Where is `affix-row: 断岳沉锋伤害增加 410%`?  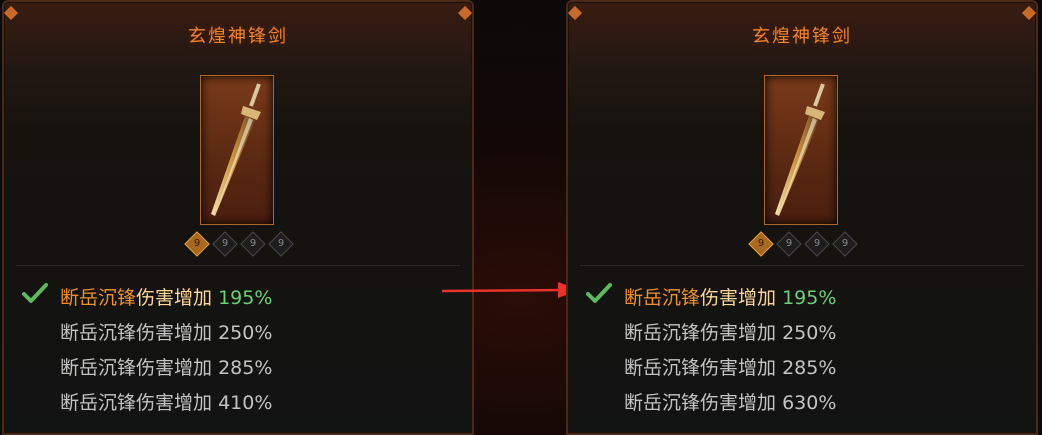
affix-row: 断岳沉锋伤害增加 410% is located at coordinates (166, 401).